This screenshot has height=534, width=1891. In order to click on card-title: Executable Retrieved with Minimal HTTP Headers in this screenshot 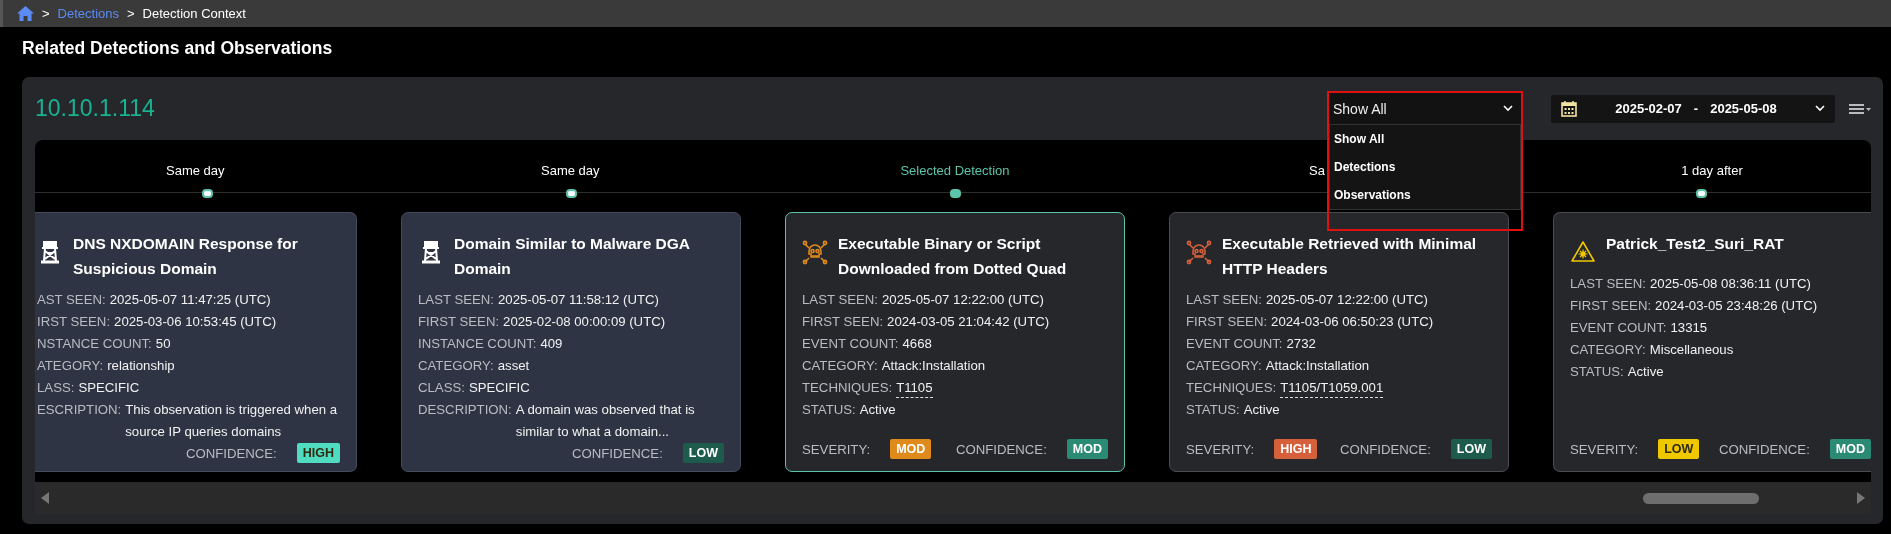, I will do `click(1350, 256)`.